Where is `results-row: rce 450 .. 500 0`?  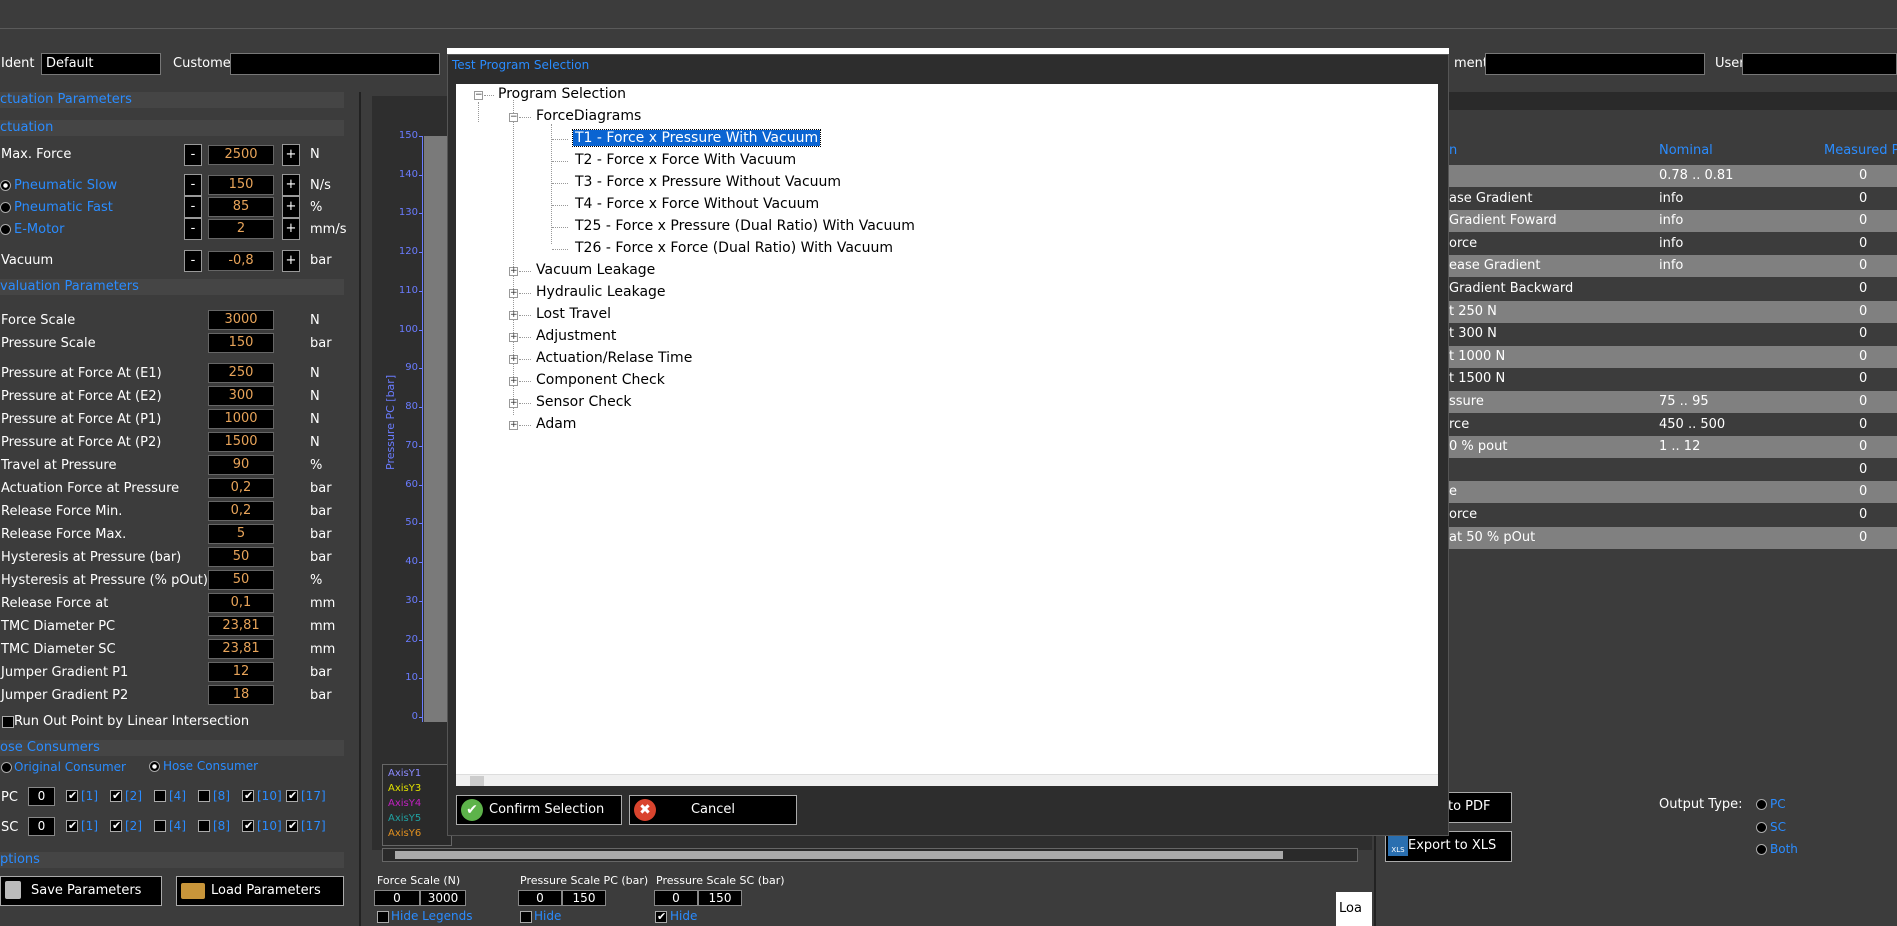 results-row: rce 450 .. 500 0 is located at coordinates (1673, 425).